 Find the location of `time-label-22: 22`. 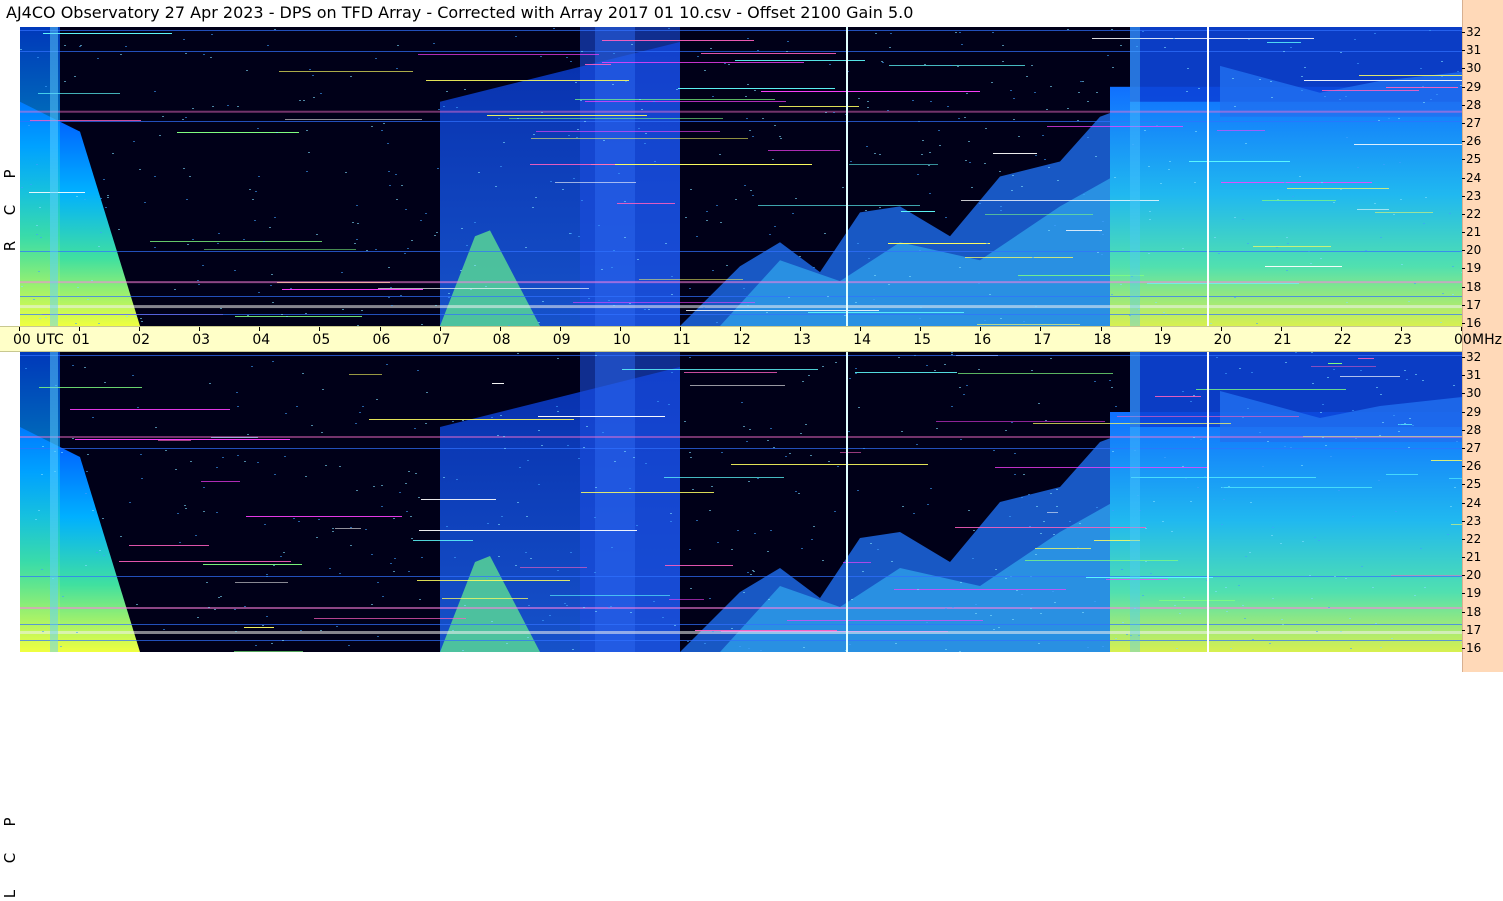

time-label-22: 22 is located at coordinates (1342, 340).